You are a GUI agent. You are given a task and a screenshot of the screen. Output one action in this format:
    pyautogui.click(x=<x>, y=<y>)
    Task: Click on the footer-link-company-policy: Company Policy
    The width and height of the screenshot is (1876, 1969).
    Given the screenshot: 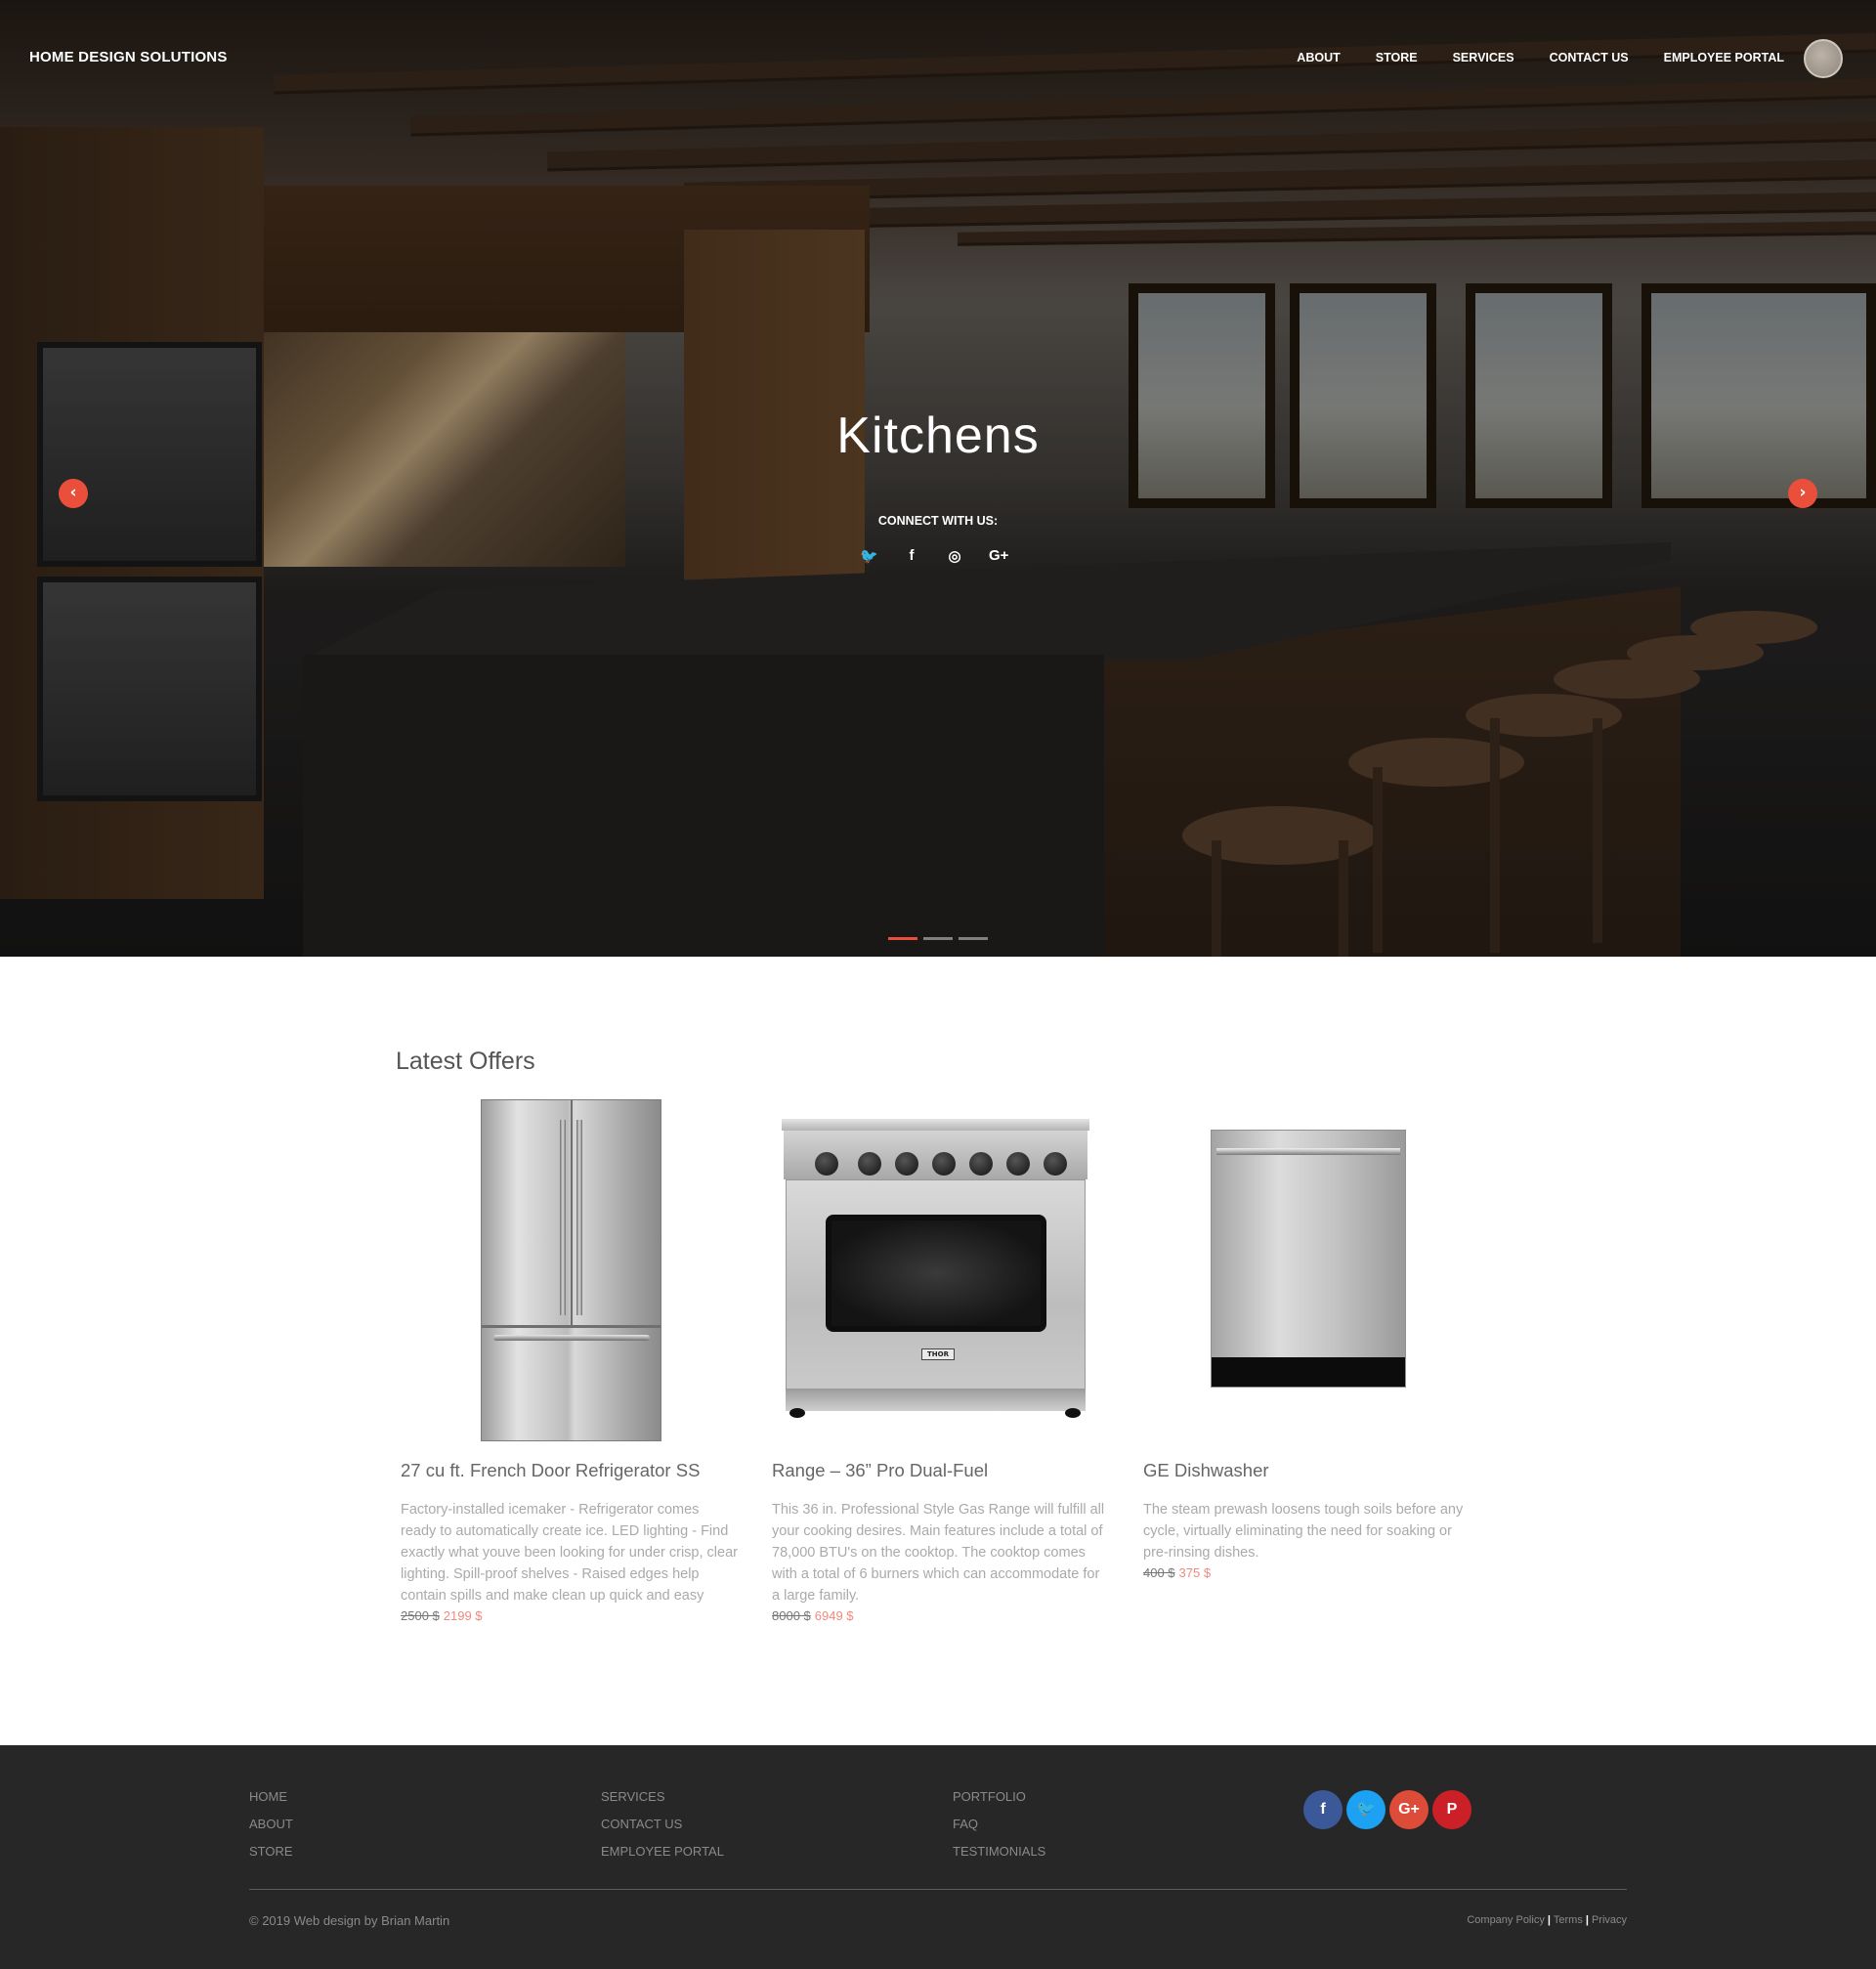 What is the action you would take?
    pyautogui.click(x=1505, y=1920)
    